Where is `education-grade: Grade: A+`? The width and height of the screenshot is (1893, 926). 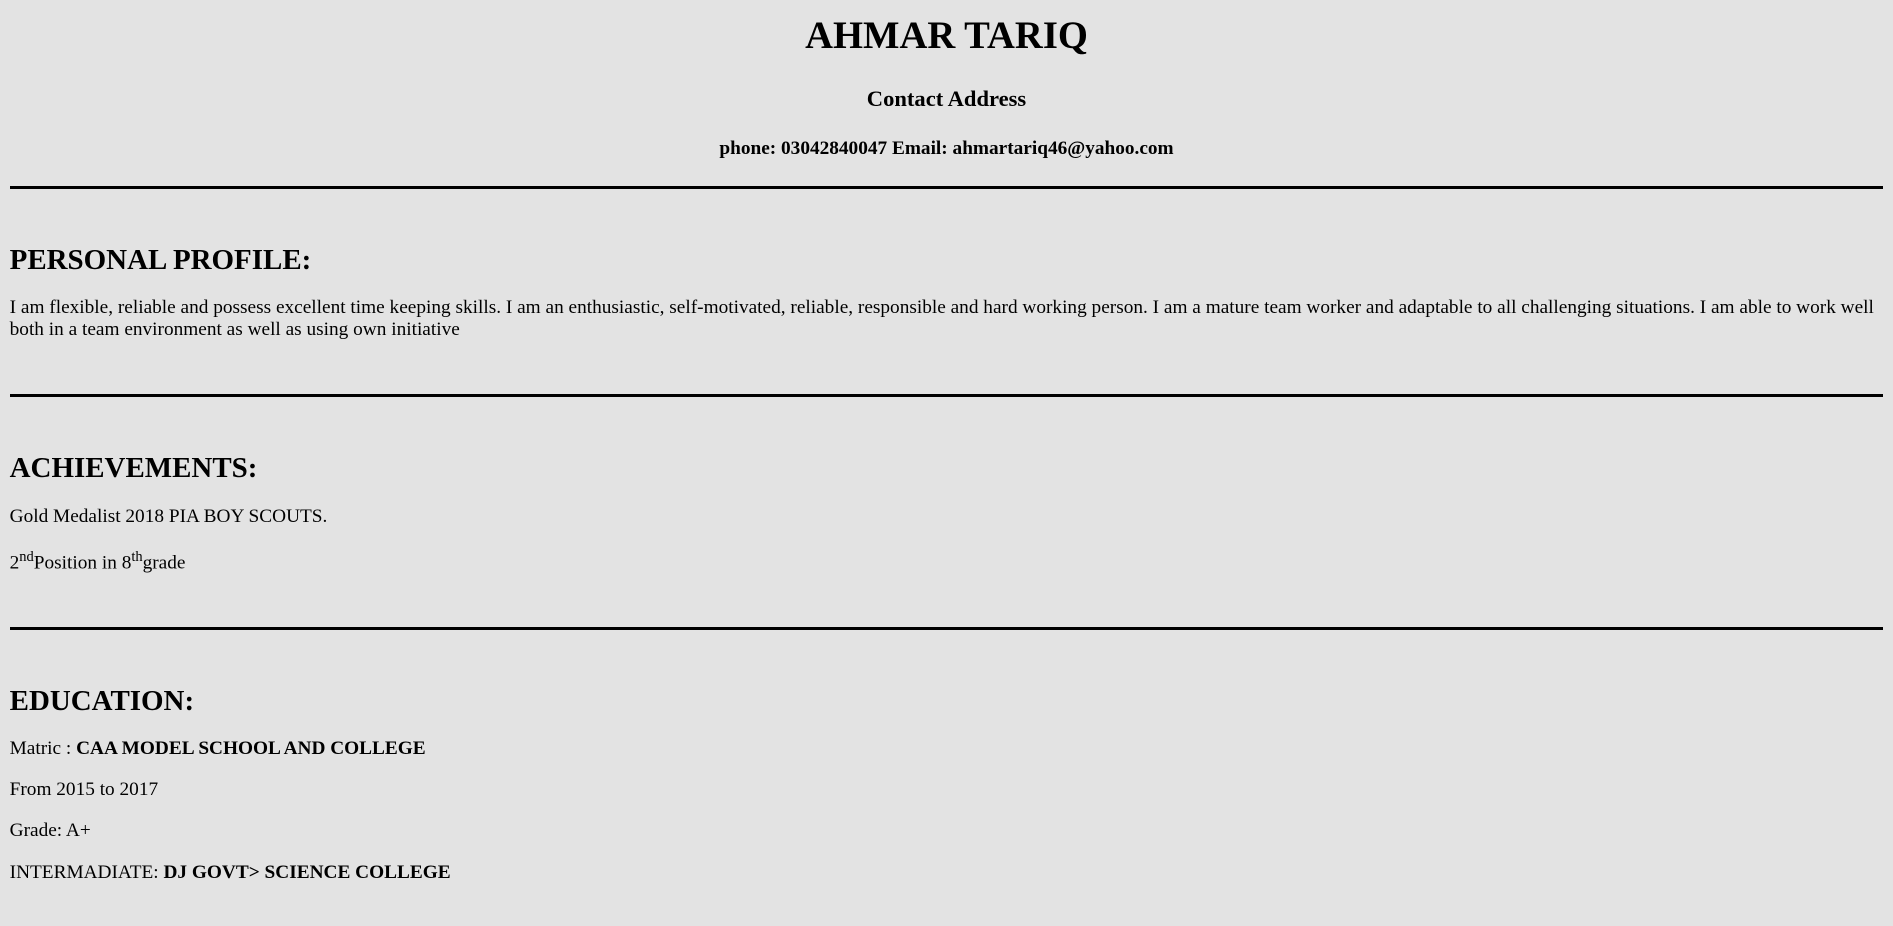
education-grade: Grade: A+ is located at coordinates (50, 831).